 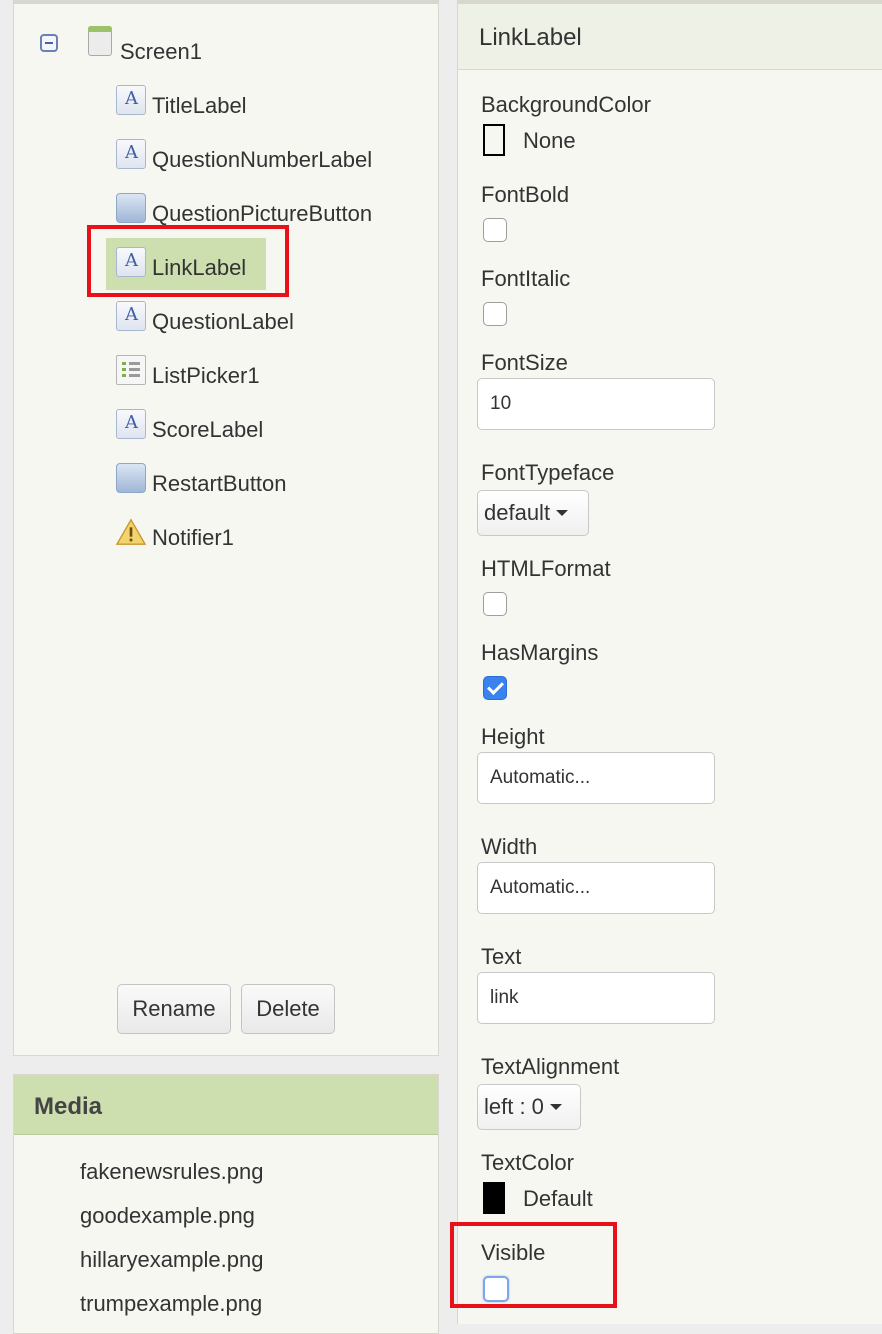 I want to click on tree-item-questionlabel: QuestionLabel, so click(x=266, y=317).